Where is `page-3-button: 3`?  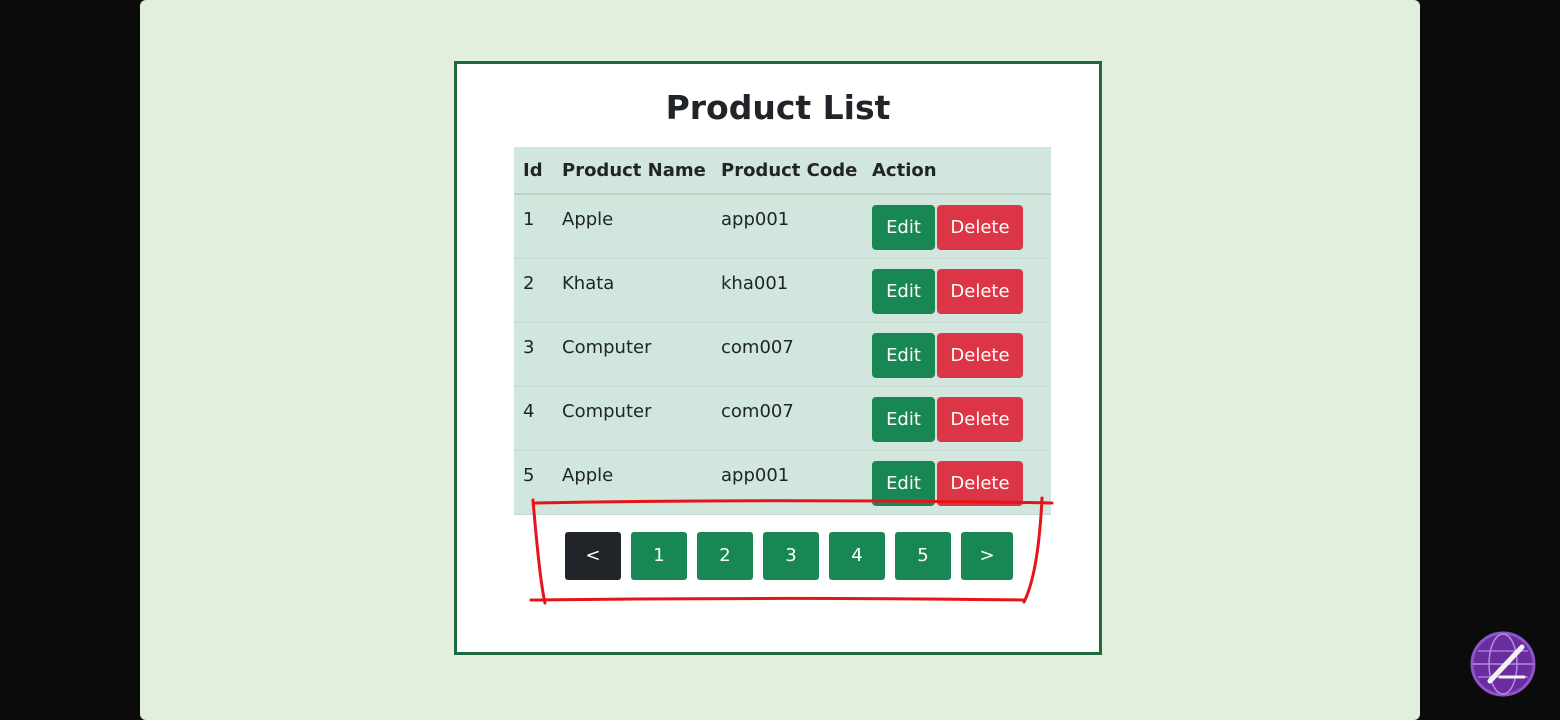
page-3-button: 3 is located at coordinates (791, 556).